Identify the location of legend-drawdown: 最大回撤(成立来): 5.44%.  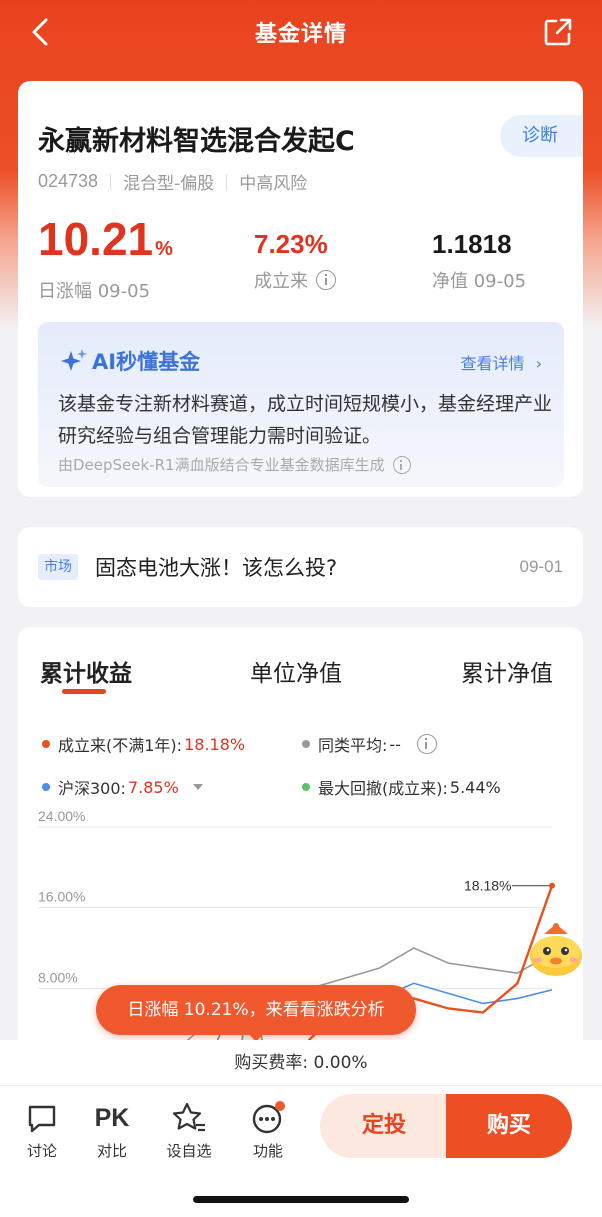
(401, 787).